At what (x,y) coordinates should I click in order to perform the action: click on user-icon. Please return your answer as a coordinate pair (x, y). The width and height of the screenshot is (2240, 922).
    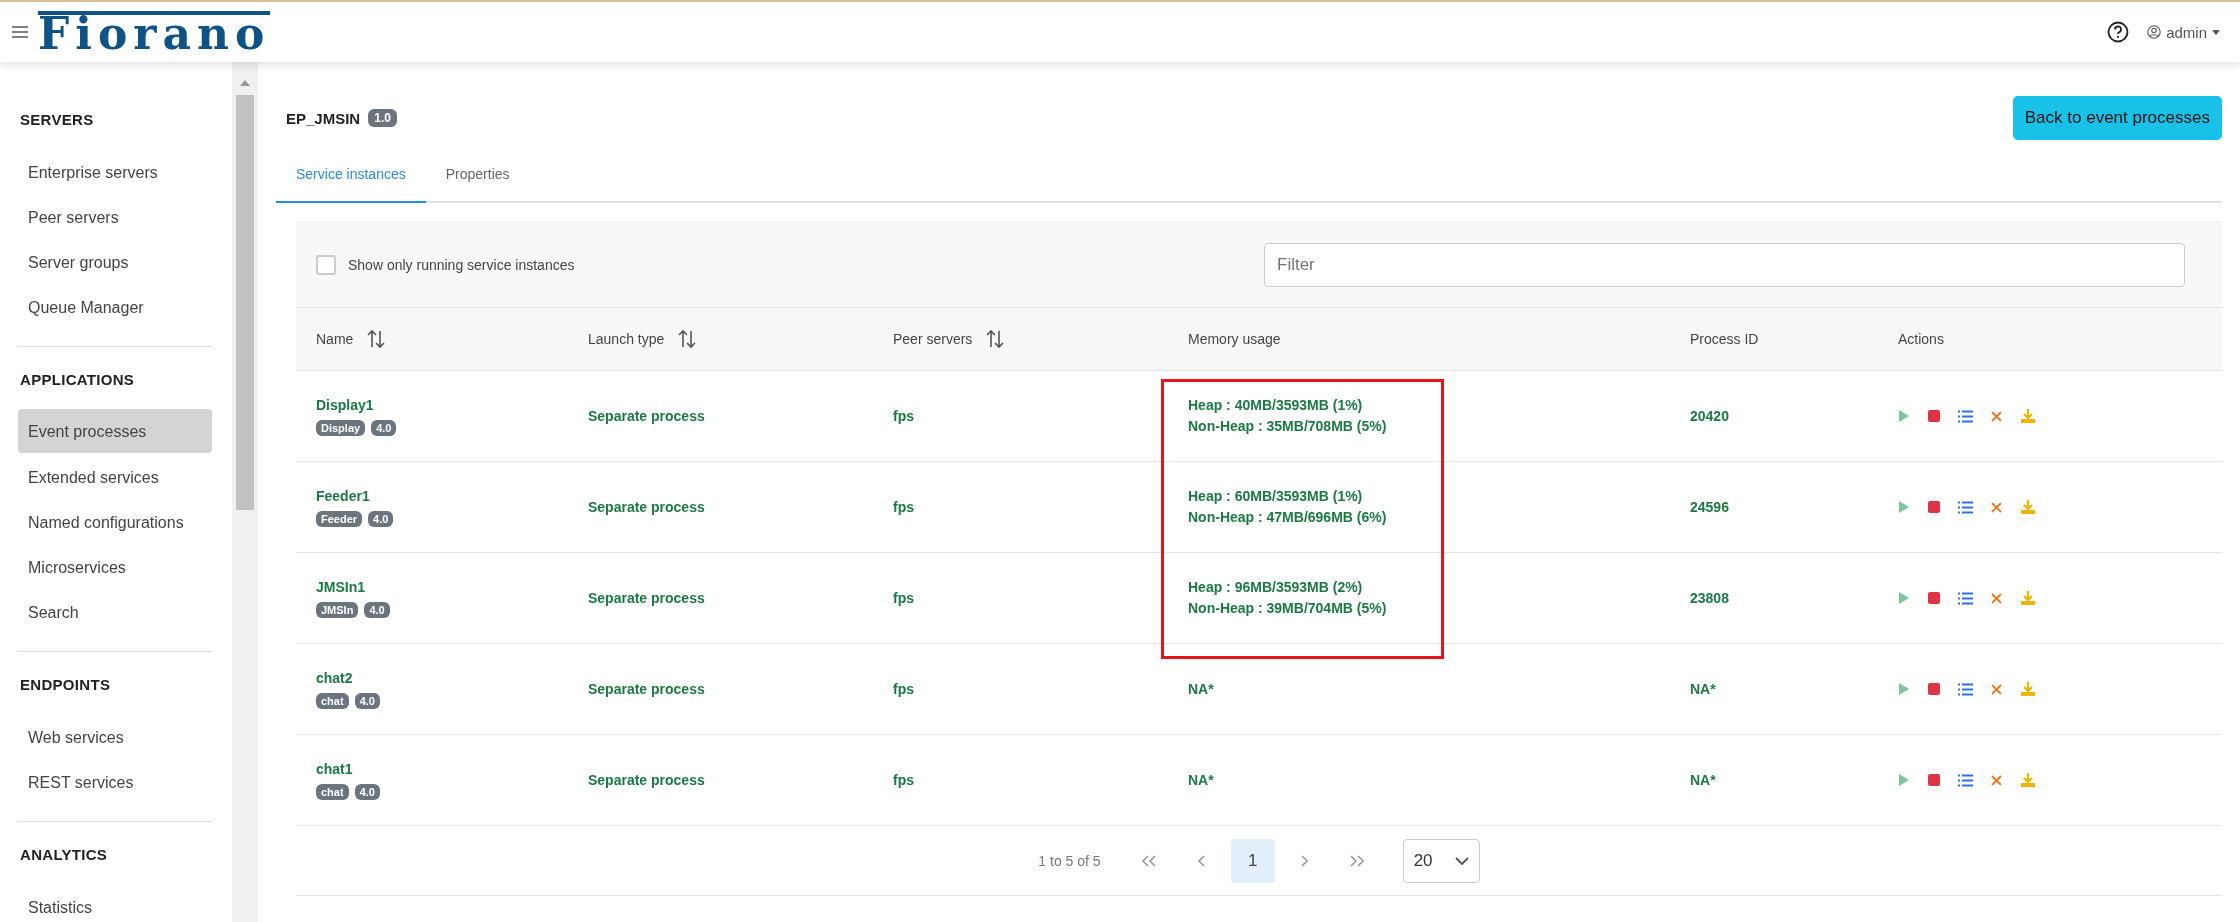
    Looking at the image, I should click on (2154, 32).